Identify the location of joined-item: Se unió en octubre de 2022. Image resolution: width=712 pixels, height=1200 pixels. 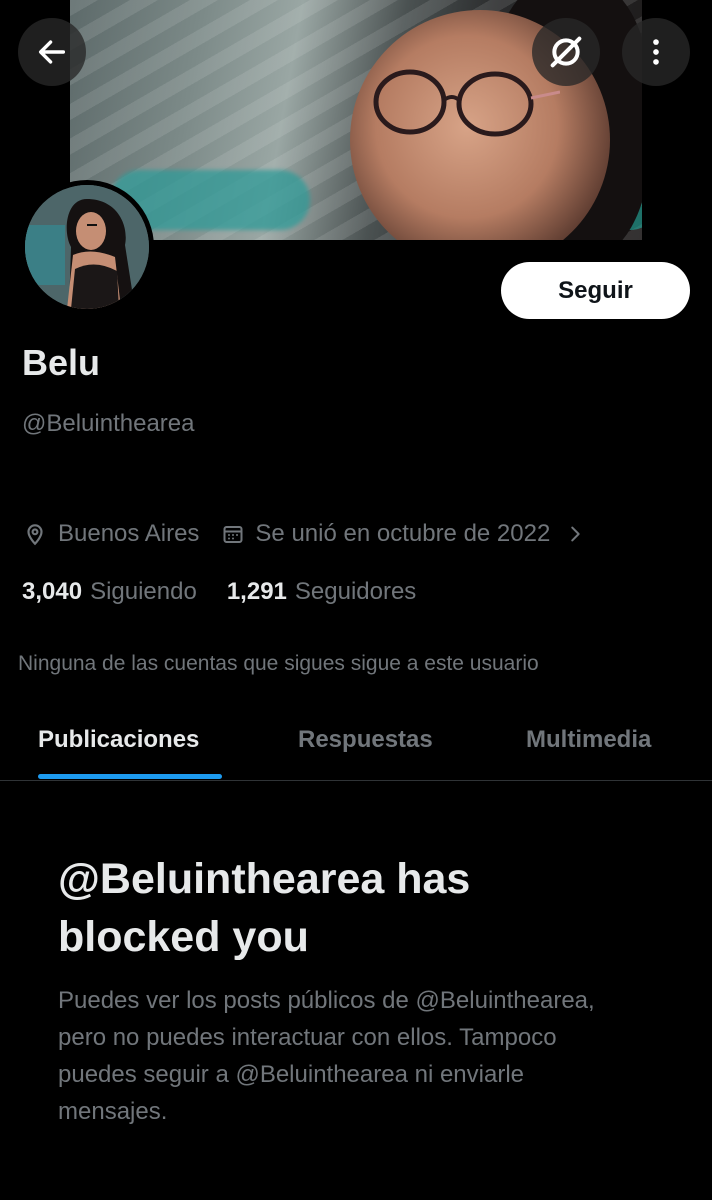
(403, 534).